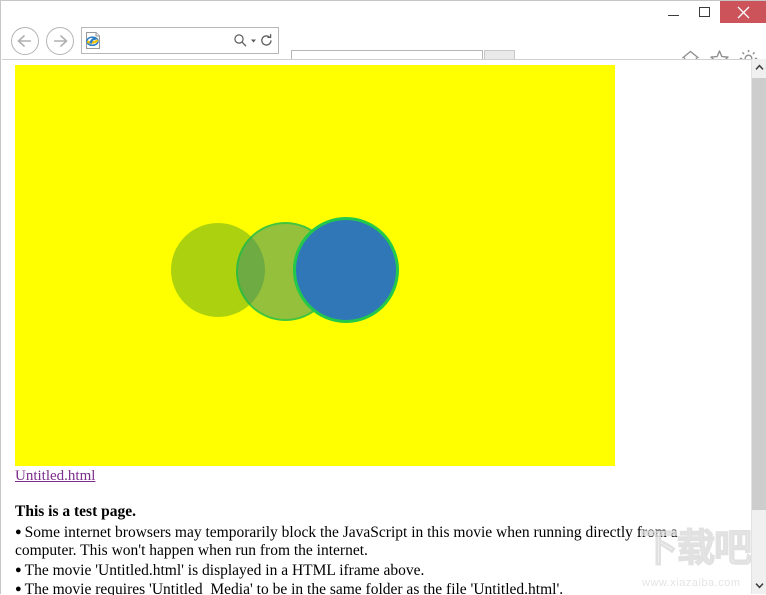  I want to click on window-controls, so click(712, 12).